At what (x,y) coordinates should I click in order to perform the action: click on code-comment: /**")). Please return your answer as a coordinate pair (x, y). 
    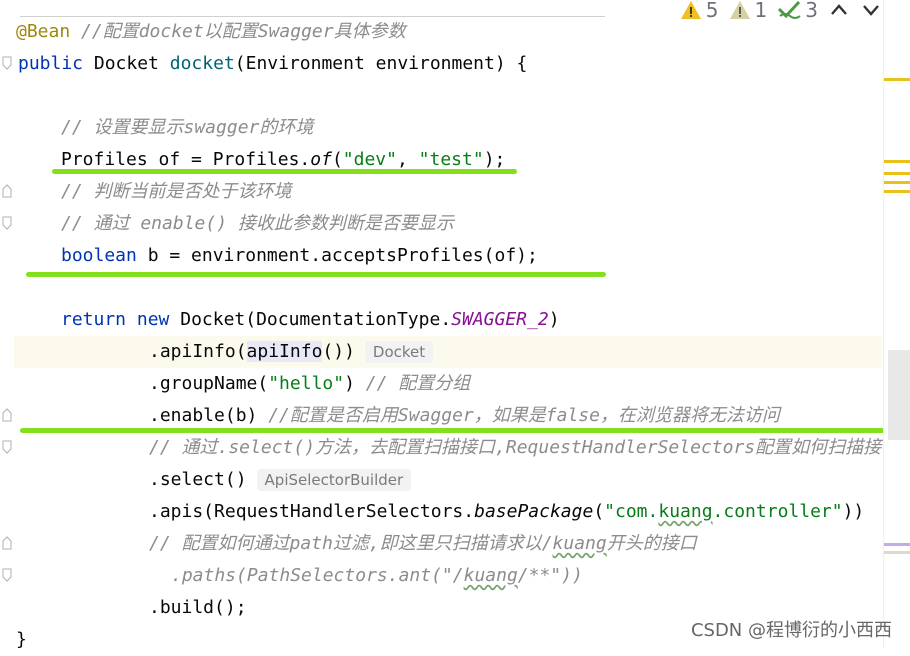
    Looking at the image, I should click on (550, 575).